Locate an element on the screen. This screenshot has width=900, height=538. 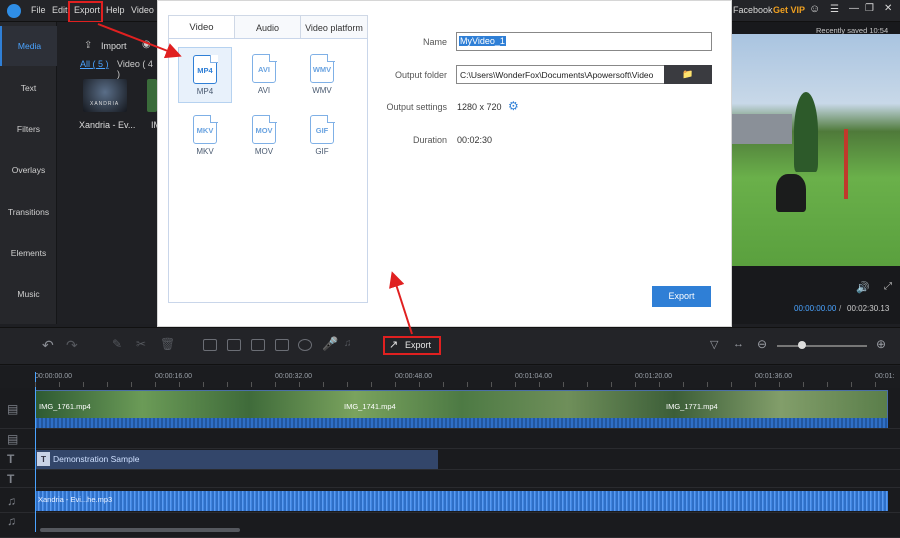
format-mov: MOV MOV is located at coordinates (264, 136).